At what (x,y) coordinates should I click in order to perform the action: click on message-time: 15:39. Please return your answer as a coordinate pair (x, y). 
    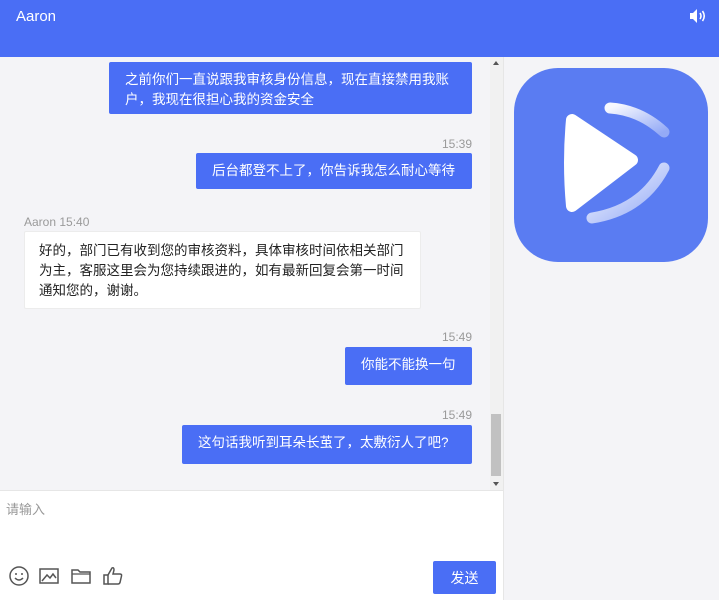
    Looking at the image, I should click on (456, 144).